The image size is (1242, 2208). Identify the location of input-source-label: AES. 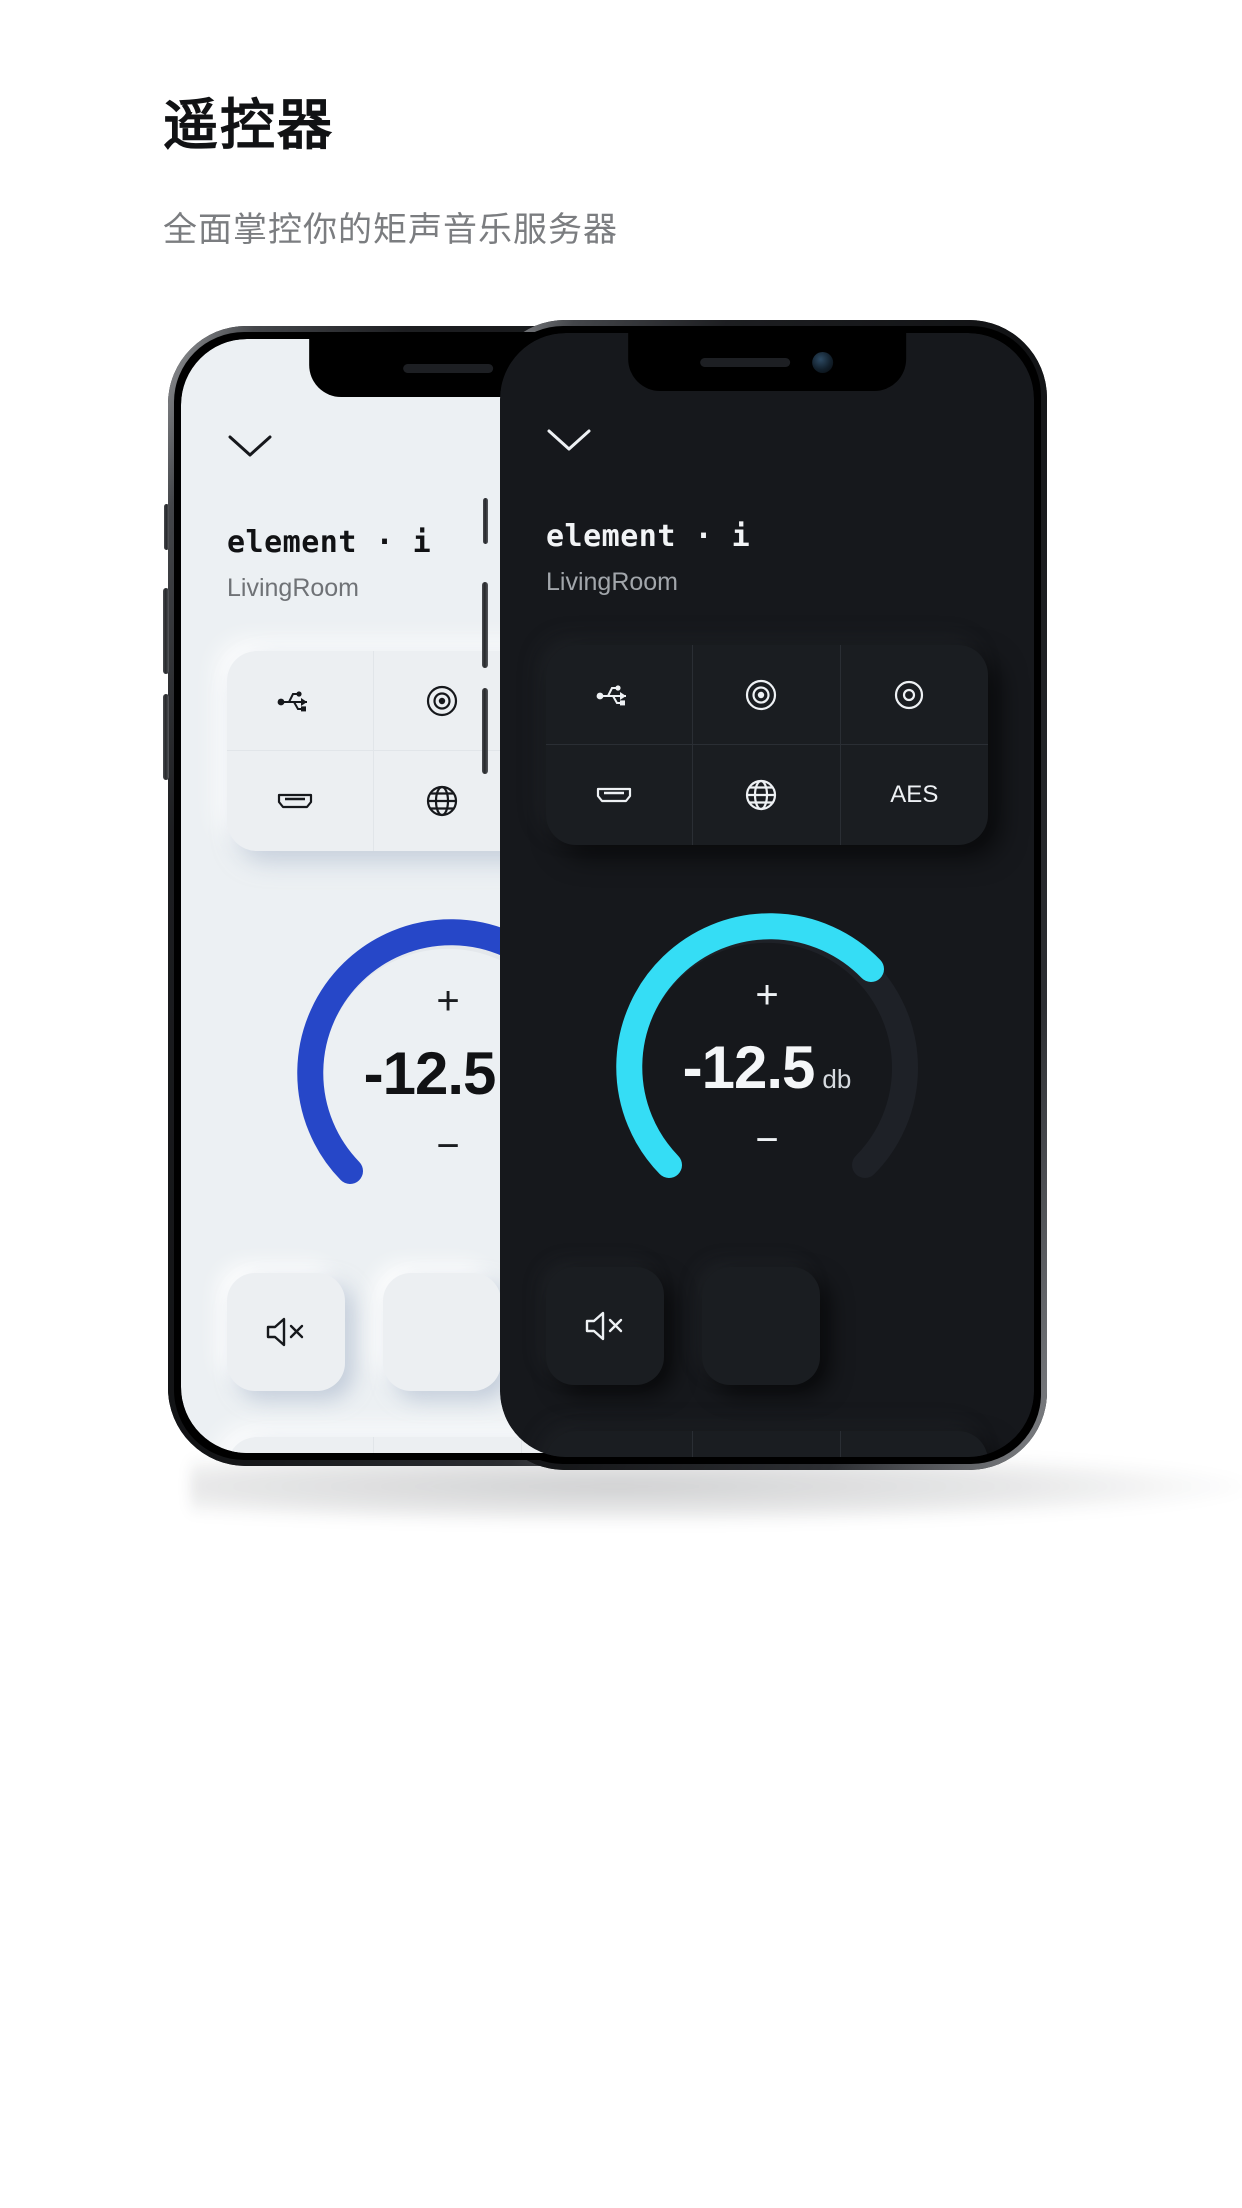
(914, 794).